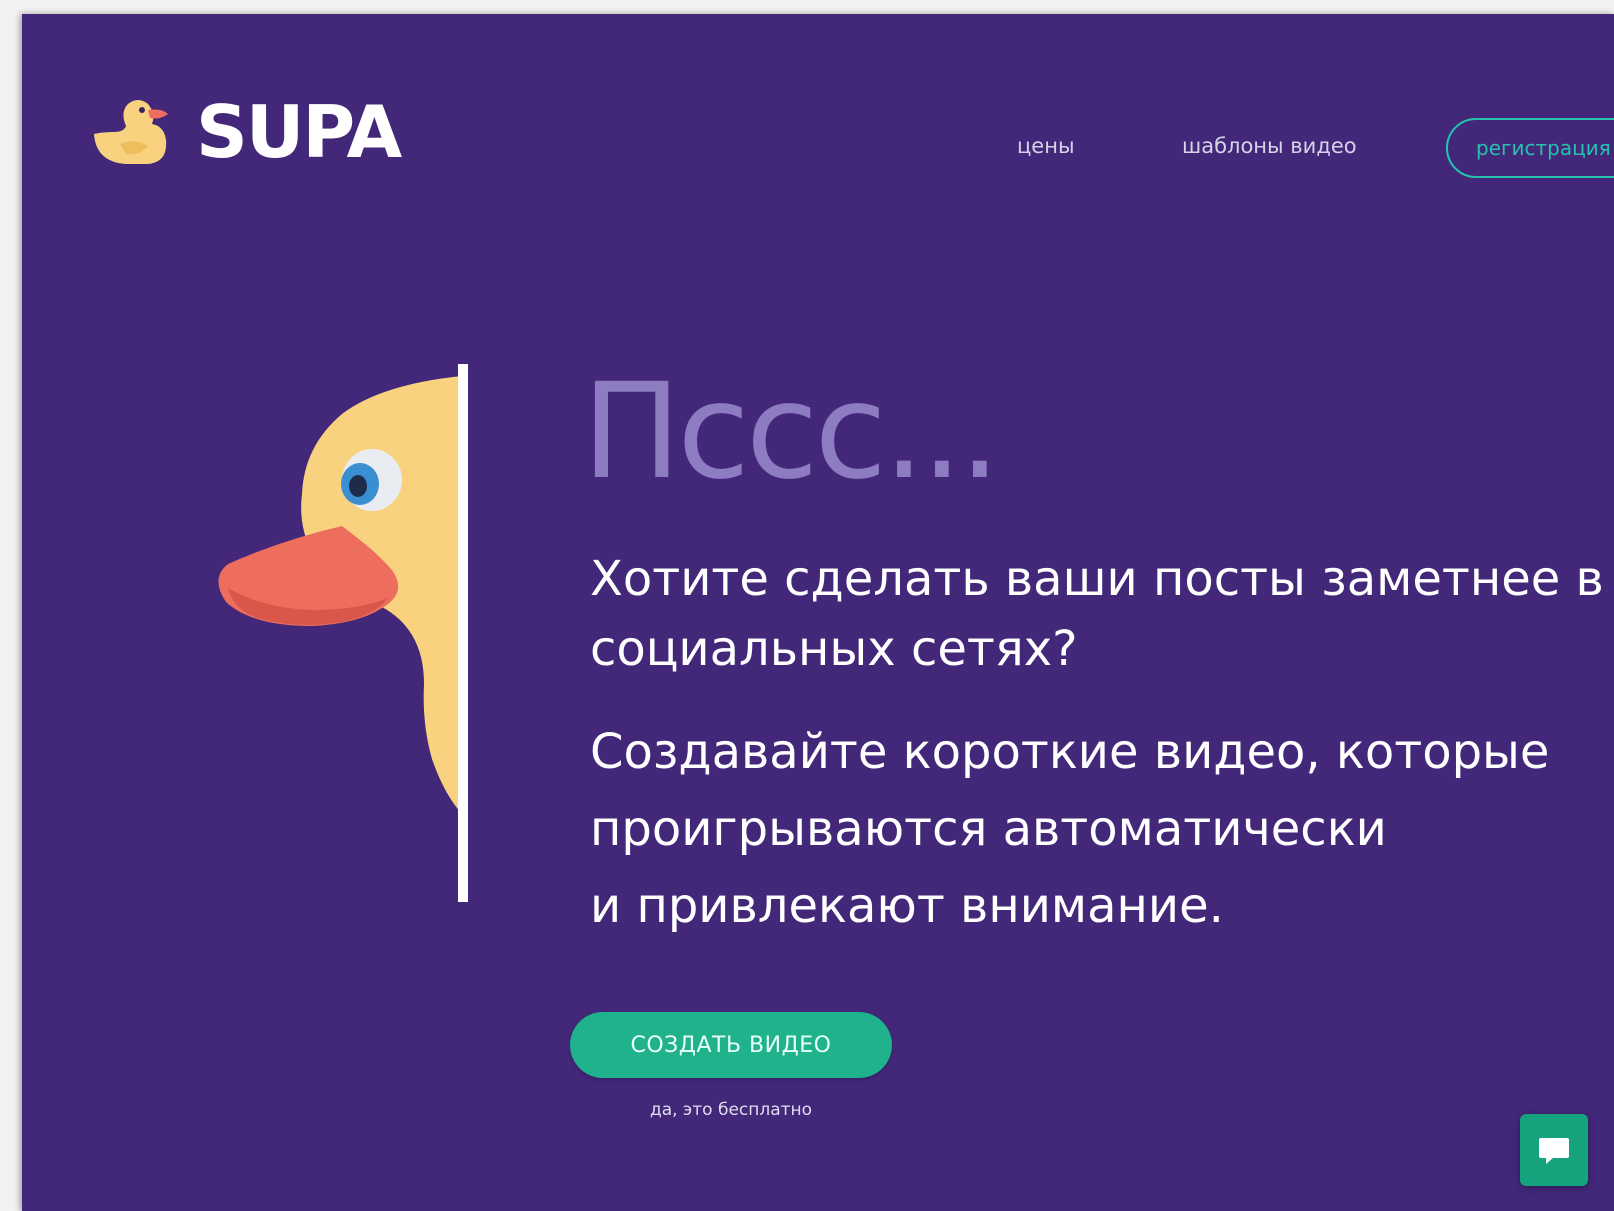  What do you see at coordinates (1530, 148) in the screenshot?
I see `register-button: регистрация` at bounding box center [1530, 148].